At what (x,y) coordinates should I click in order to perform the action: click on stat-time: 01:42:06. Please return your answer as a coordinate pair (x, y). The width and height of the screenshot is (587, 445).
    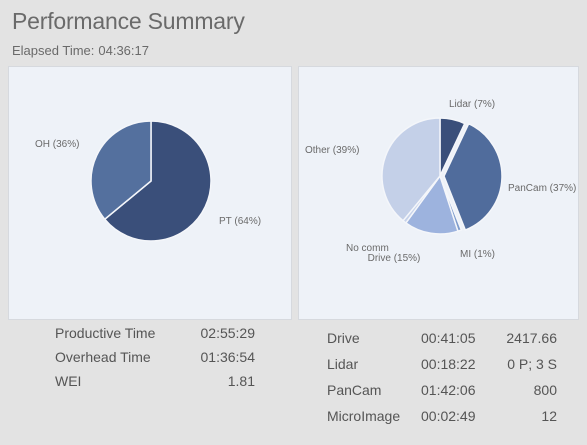
    Looking at the image, I should click on (448, 390).